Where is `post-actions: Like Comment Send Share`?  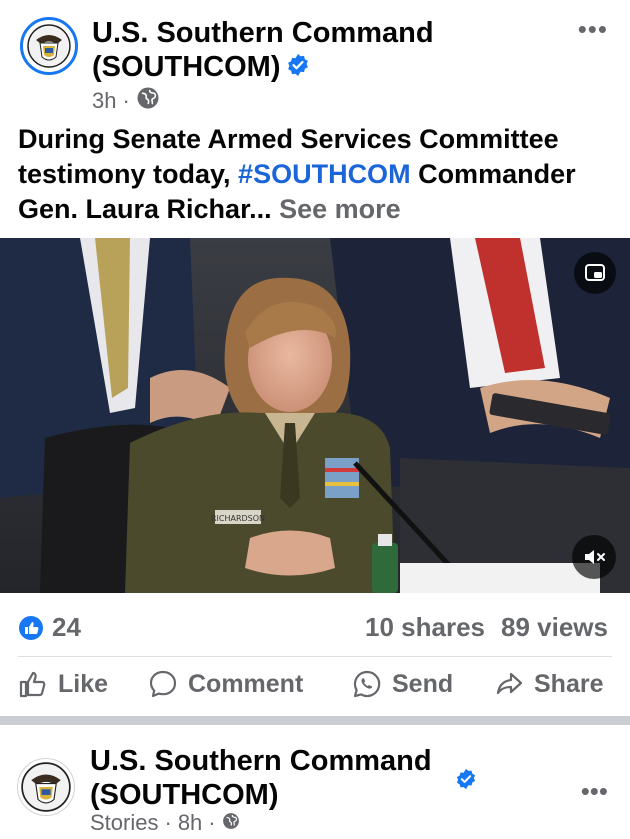
post-actions: Like Comment Send Share is located at coordinates (315, 686).